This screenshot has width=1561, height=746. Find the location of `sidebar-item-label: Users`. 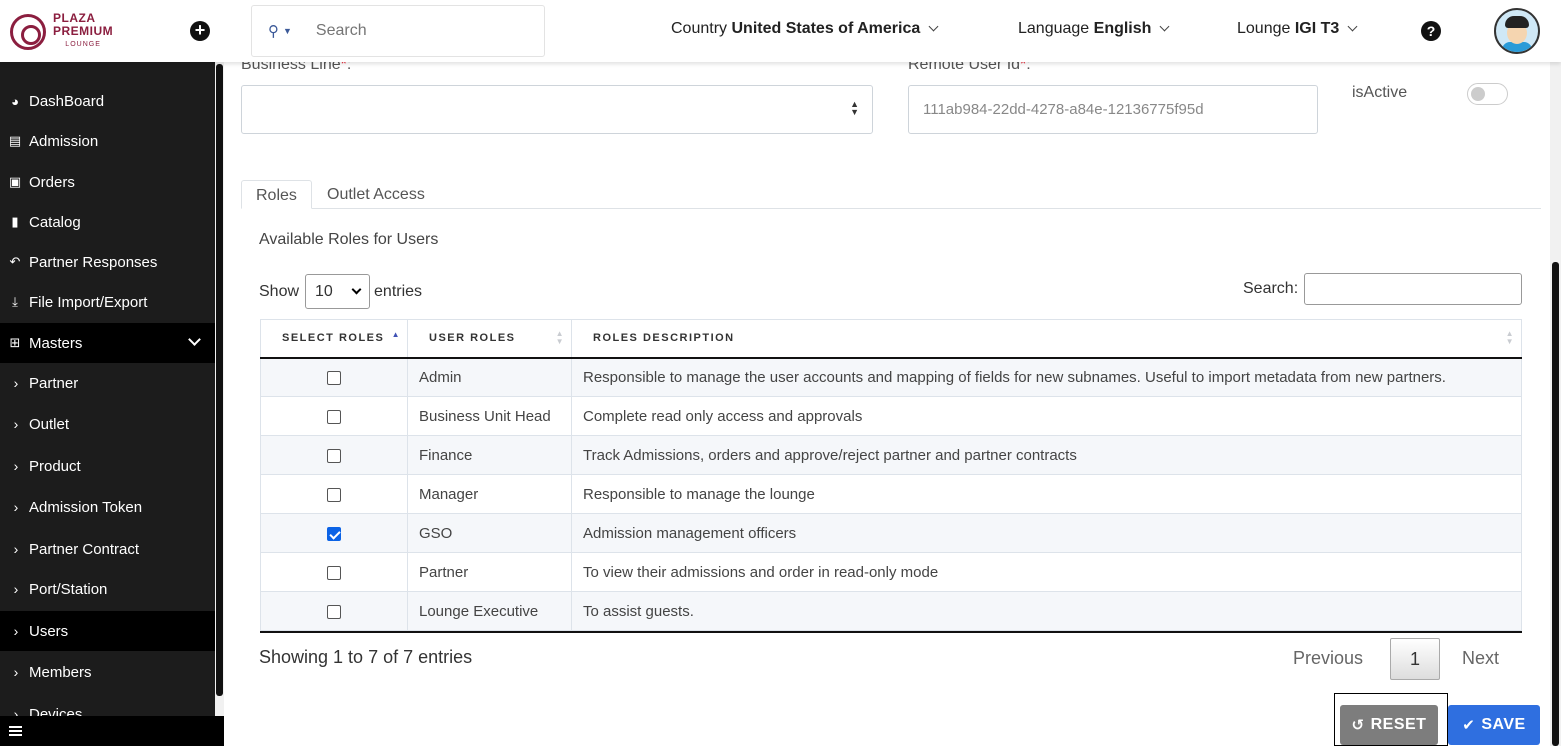

sidebar-item-label: Users is located at coordinates (49, 631).